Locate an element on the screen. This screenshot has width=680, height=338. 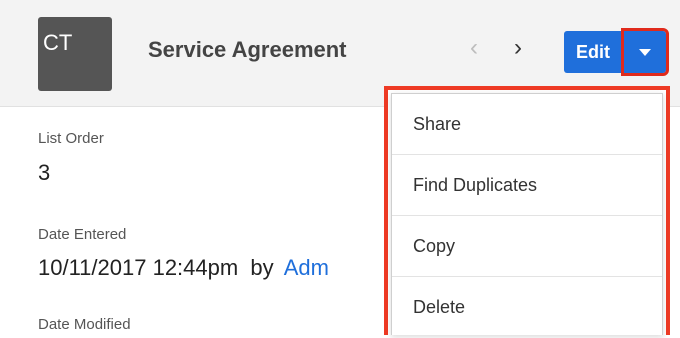
date-modified-label: Date Modified is located at coordinates (84, 324).